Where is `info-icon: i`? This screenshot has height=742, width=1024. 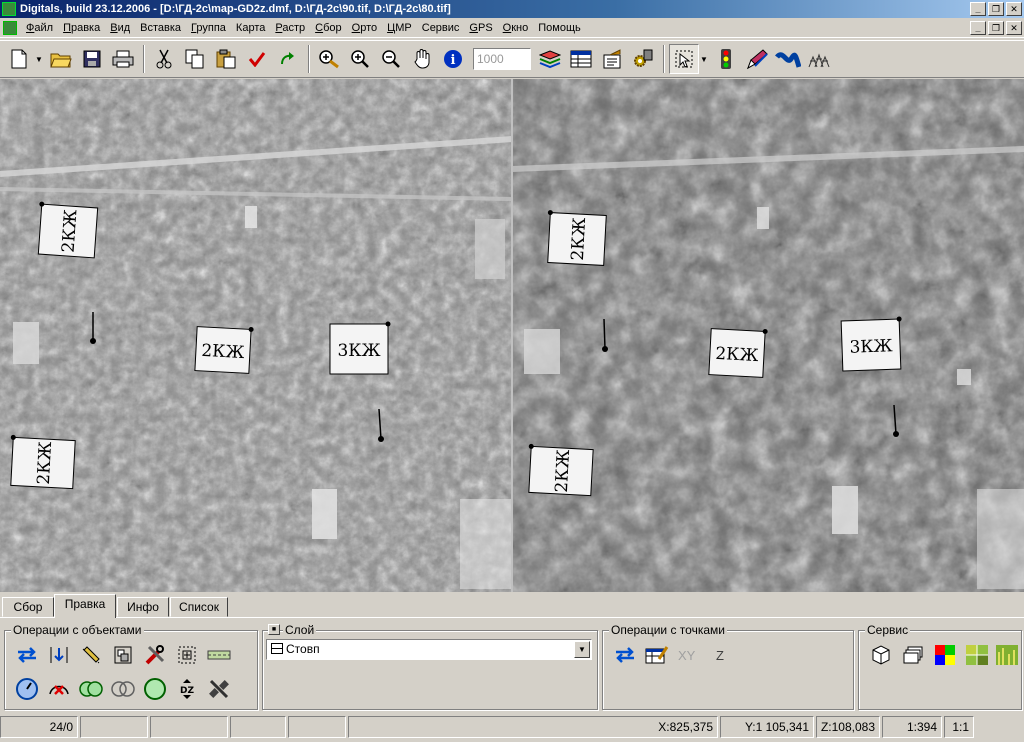 info-icon: i is located at coordinates (453, 59).